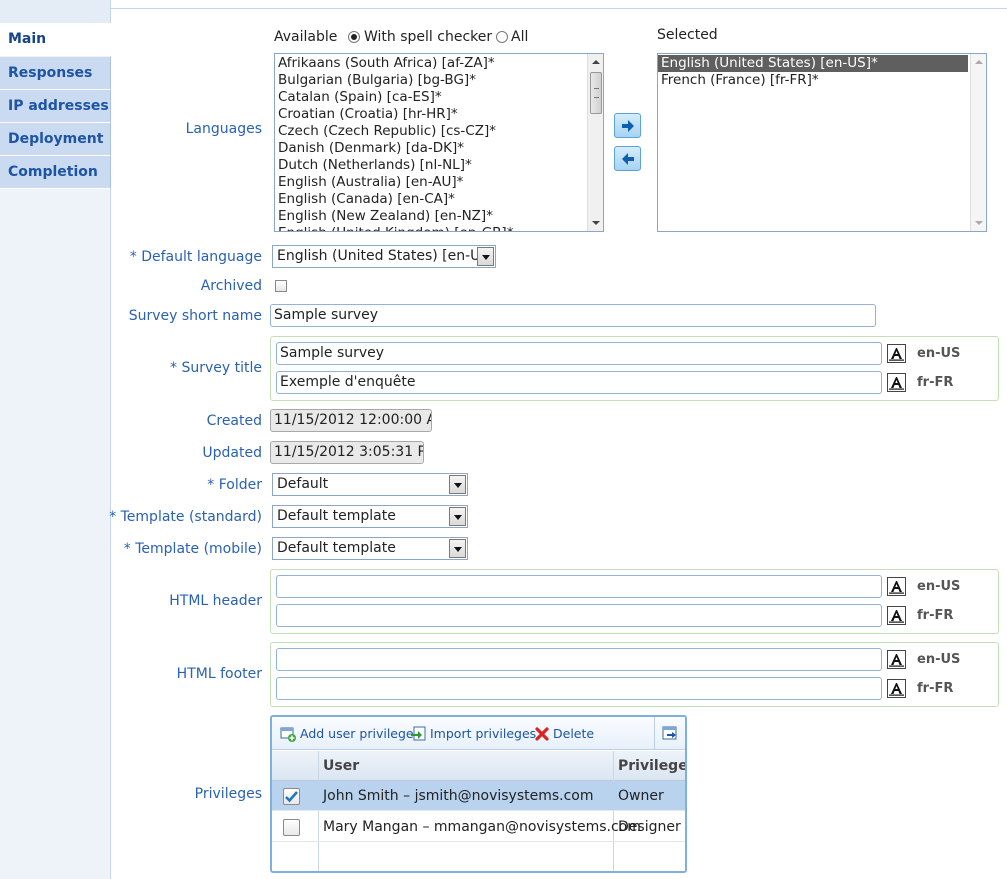 The width and height of the screenshot is (1007, 879). I want to click on arrow-left-icon, so click(628, 159).